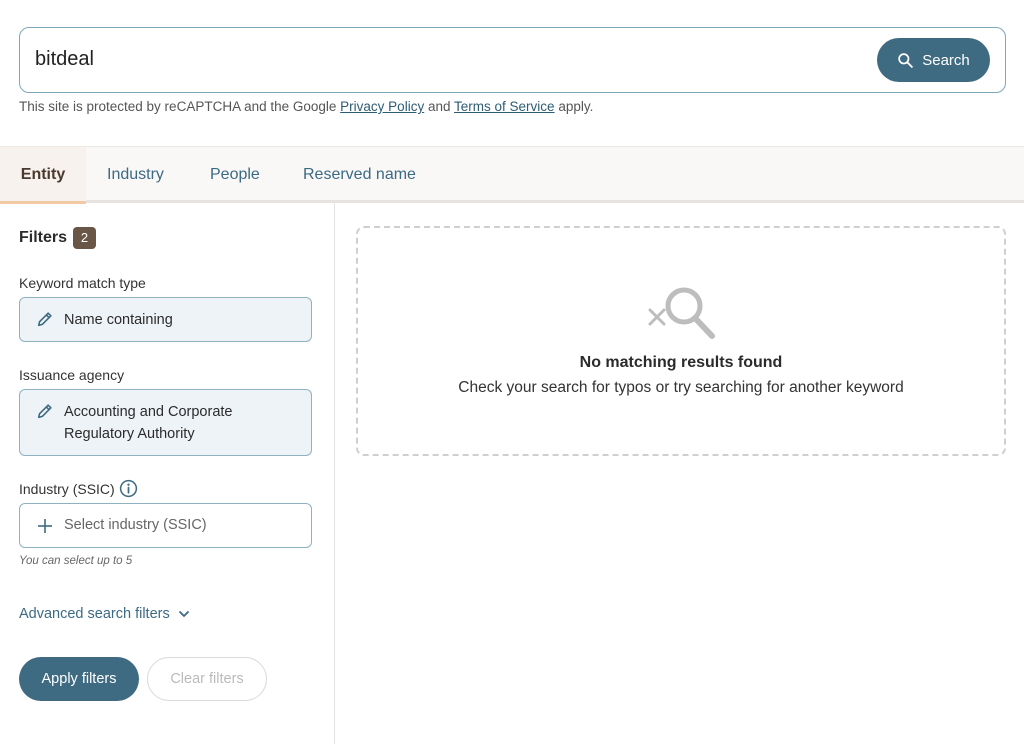  Describe the element at coordinates (135, 175) in the screenshot. I see `tab-industry: Industry` at that location.